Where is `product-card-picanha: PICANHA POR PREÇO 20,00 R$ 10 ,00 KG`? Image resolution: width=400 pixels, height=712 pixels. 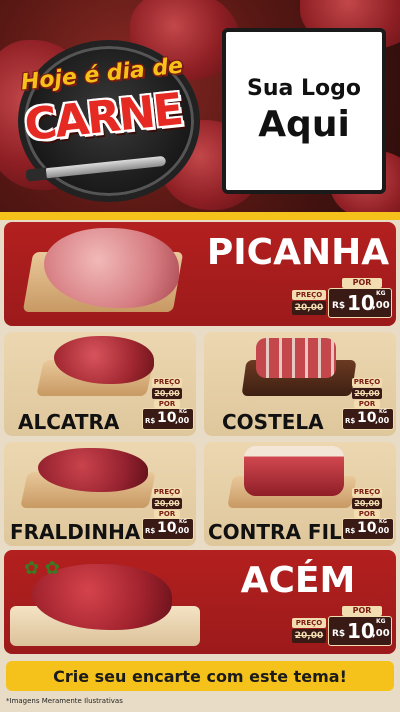
product-card-picanha: PICANHA POR PREÇO 20,00 R$ 10 ,00 KG is located at coordinates (200, 274).